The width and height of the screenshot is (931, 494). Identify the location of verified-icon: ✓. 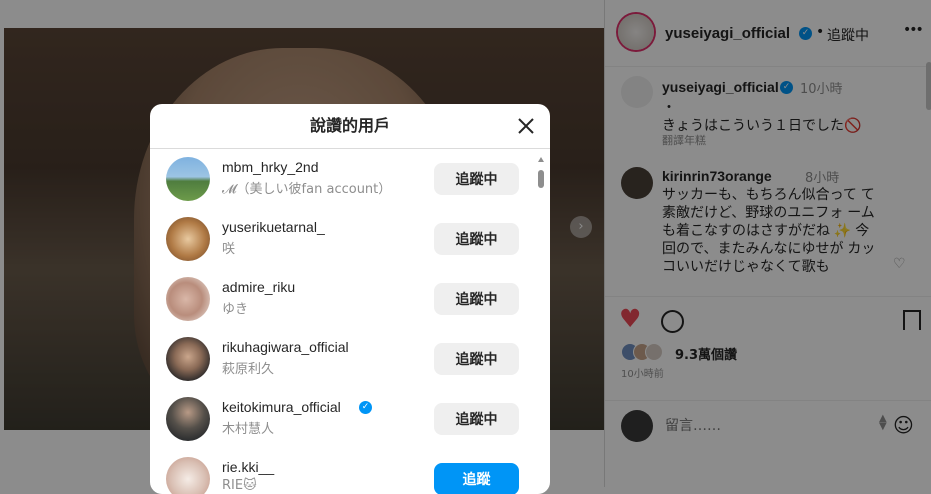
(365, 407).